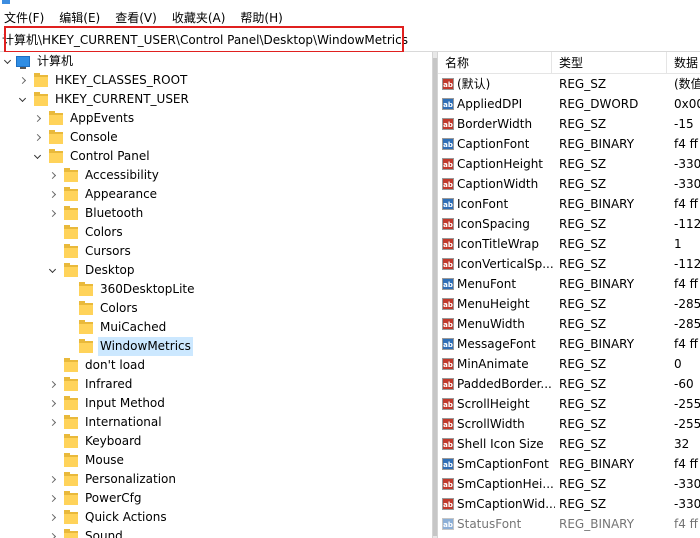 Image resolution: width=700 pixels, height=538 pixels. What do you see at coordinates (608, 63) in the screenshot?
I see `column-header-type: 类型` at bounding box center [608, 63].